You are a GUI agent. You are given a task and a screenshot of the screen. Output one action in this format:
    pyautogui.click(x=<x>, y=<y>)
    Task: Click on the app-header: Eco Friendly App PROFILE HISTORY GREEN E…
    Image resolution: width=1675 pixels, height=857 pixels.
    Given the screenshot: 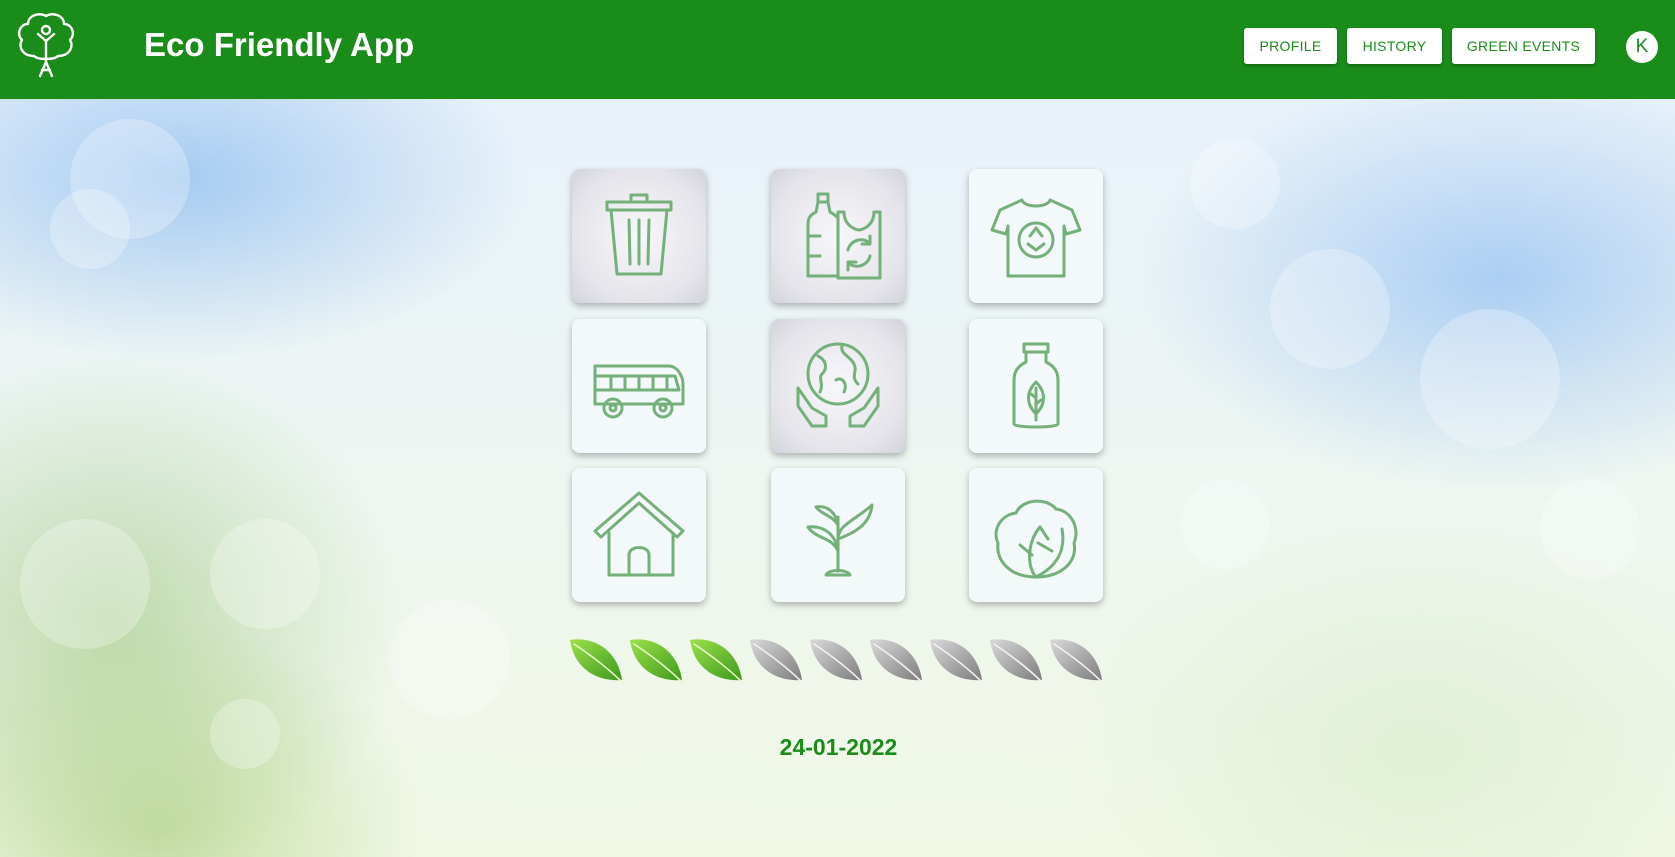 What is the action you would take?
    pyautogui.click(x=837, y=49)
    